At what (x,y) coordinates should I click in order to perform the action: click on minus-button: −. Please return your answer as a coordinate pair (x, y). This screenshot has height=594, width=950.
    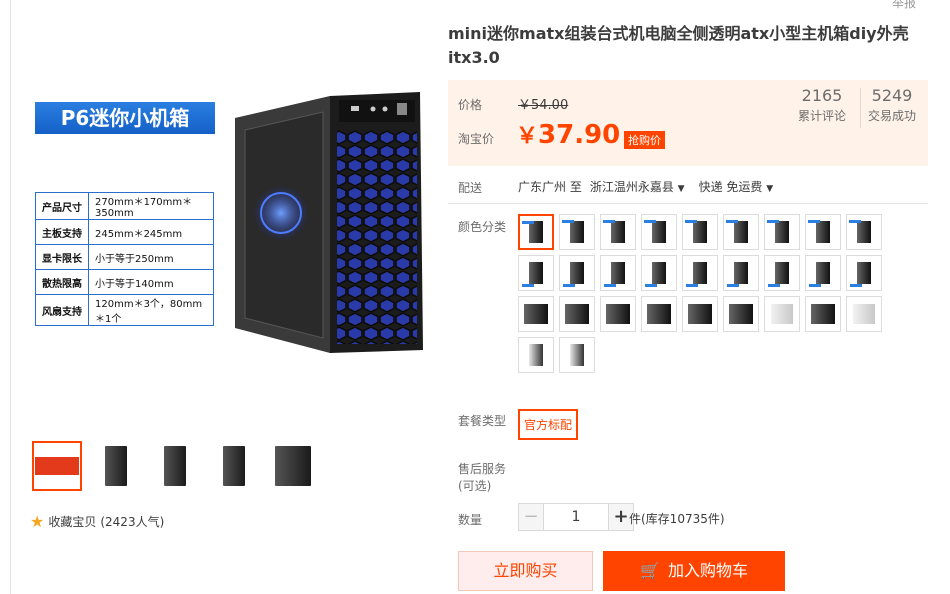
    Looking at the image, I should click on (531, 517).